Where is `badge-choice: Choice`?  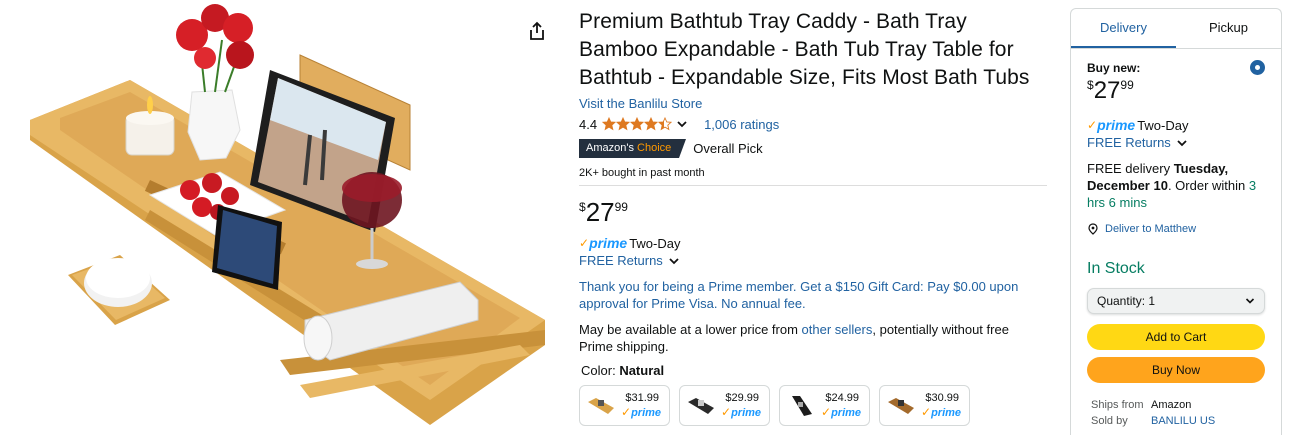
badge-choice: Choice is located at coordinates (654, 148).